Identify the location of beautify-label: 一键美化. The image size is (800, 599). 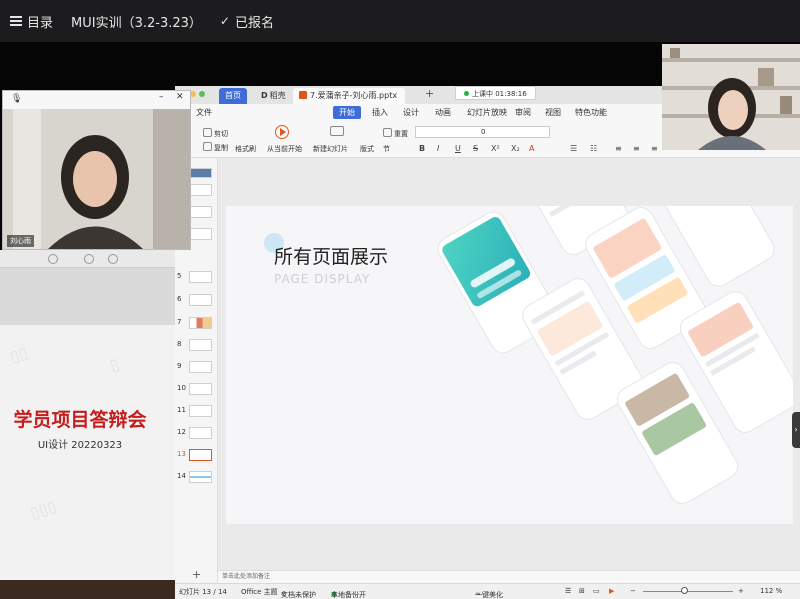
(489, 595).